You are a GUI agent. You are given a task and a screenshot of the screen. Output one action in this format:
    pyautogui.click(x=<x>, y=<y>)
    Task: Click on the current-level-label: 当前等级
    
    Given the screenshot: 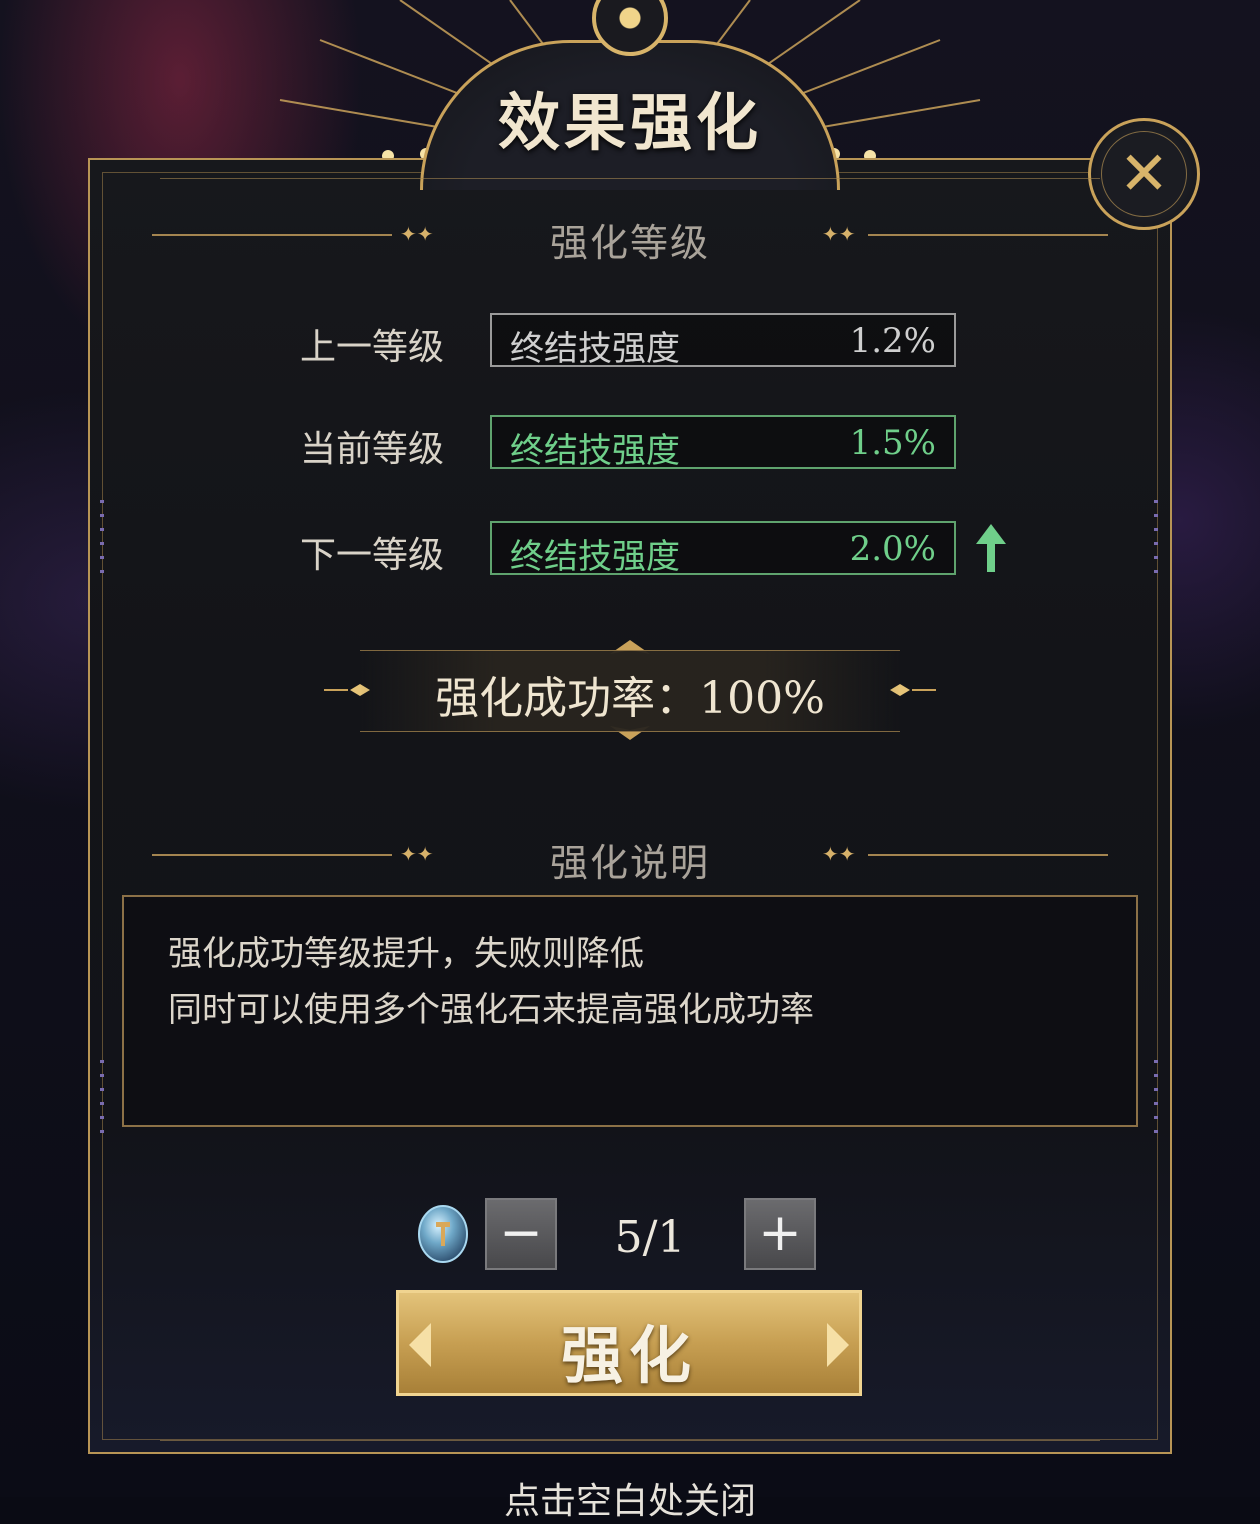 What is the action you would take?
    pyautogui.click(x=372, y=449)
    